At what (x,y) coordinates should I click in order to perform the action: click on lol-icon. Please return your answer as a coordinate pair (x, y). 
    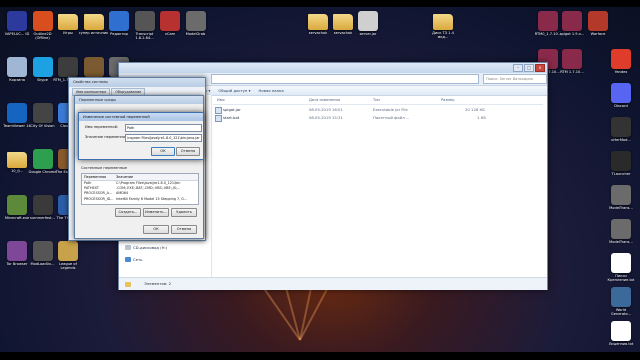
    Looking at the image, I should click on (68, 251).